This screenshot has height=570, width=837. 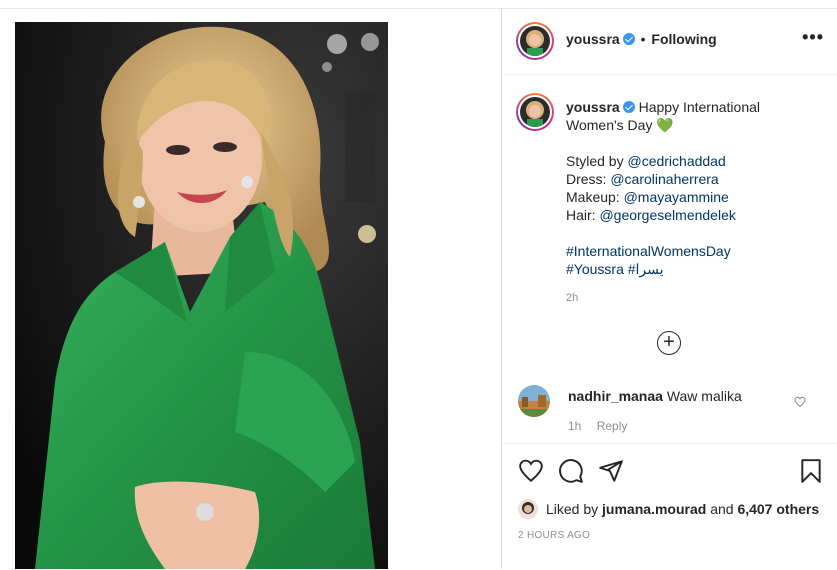 What do you see at coordinates (778, 509) in the screenshot?
I see `likes-others: 6,407 others` at bounding box center [778, 509].